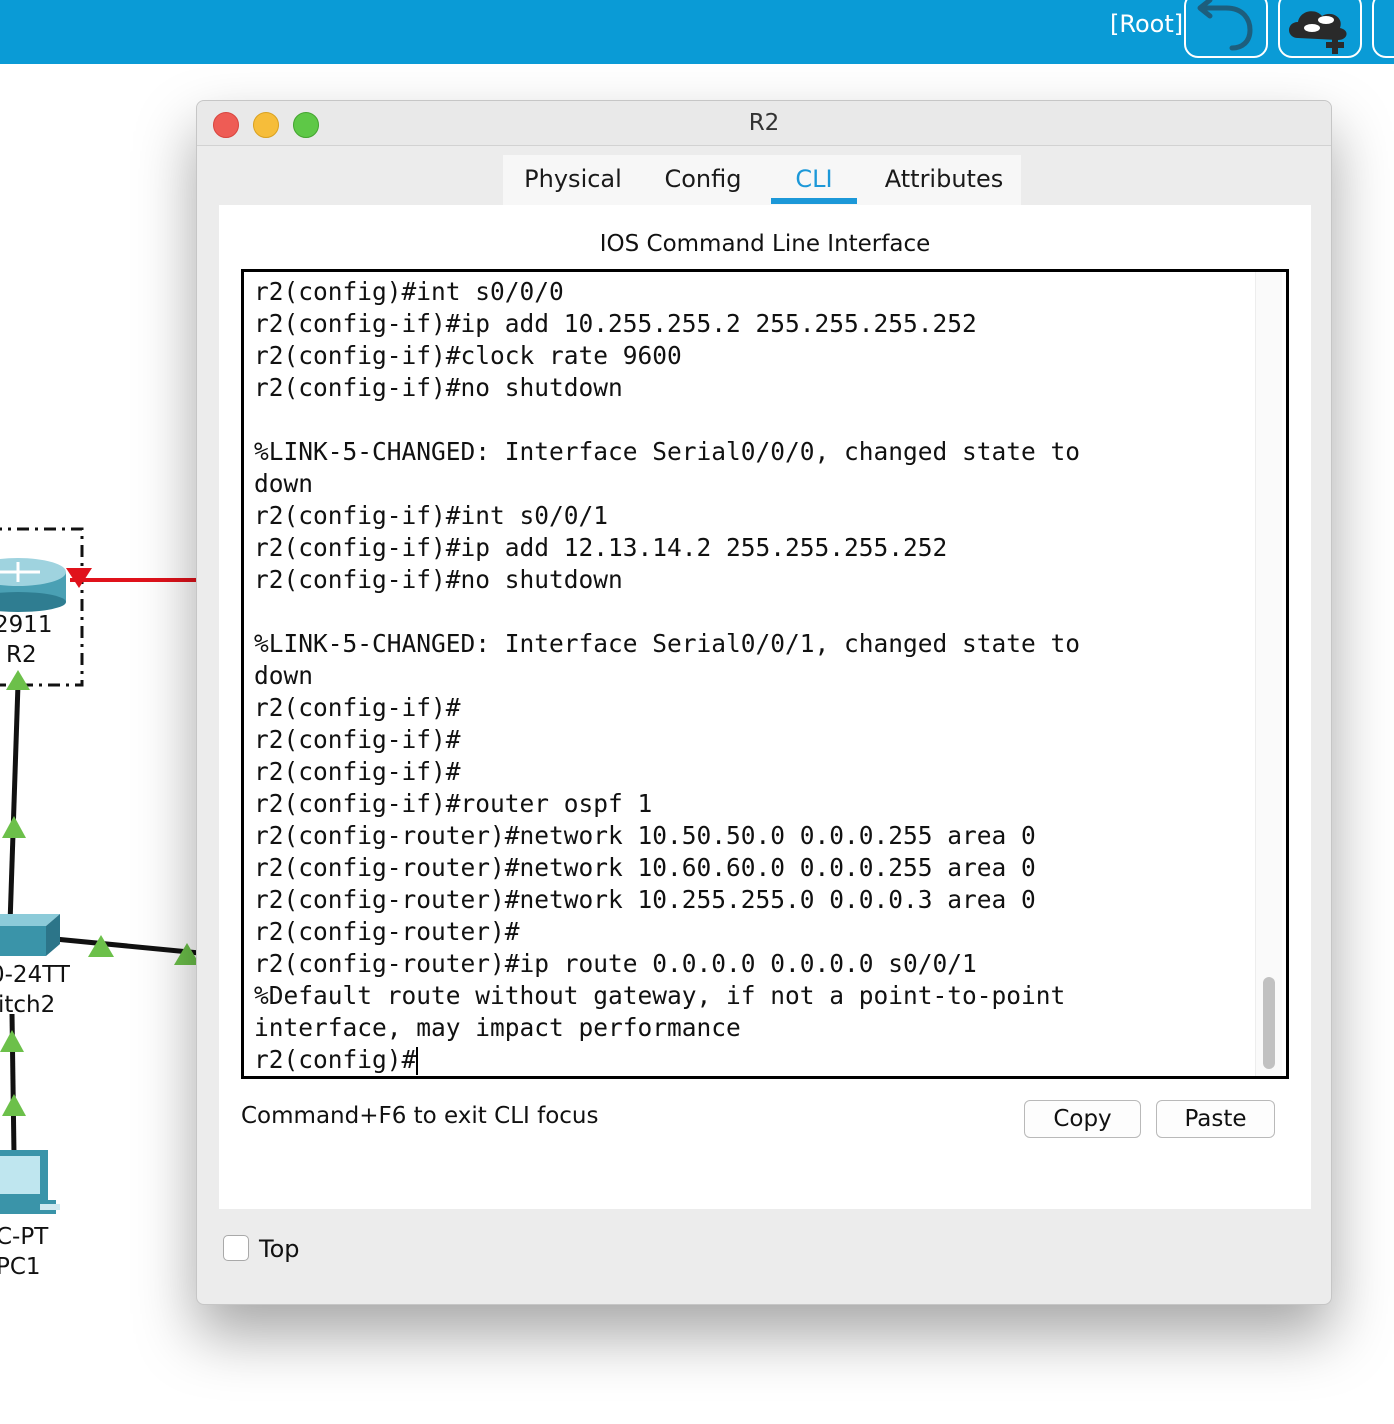 The height and width of the screenshot is (1424, 1394). I want to click on scrollbar-thumb, so click(1269, 1023).